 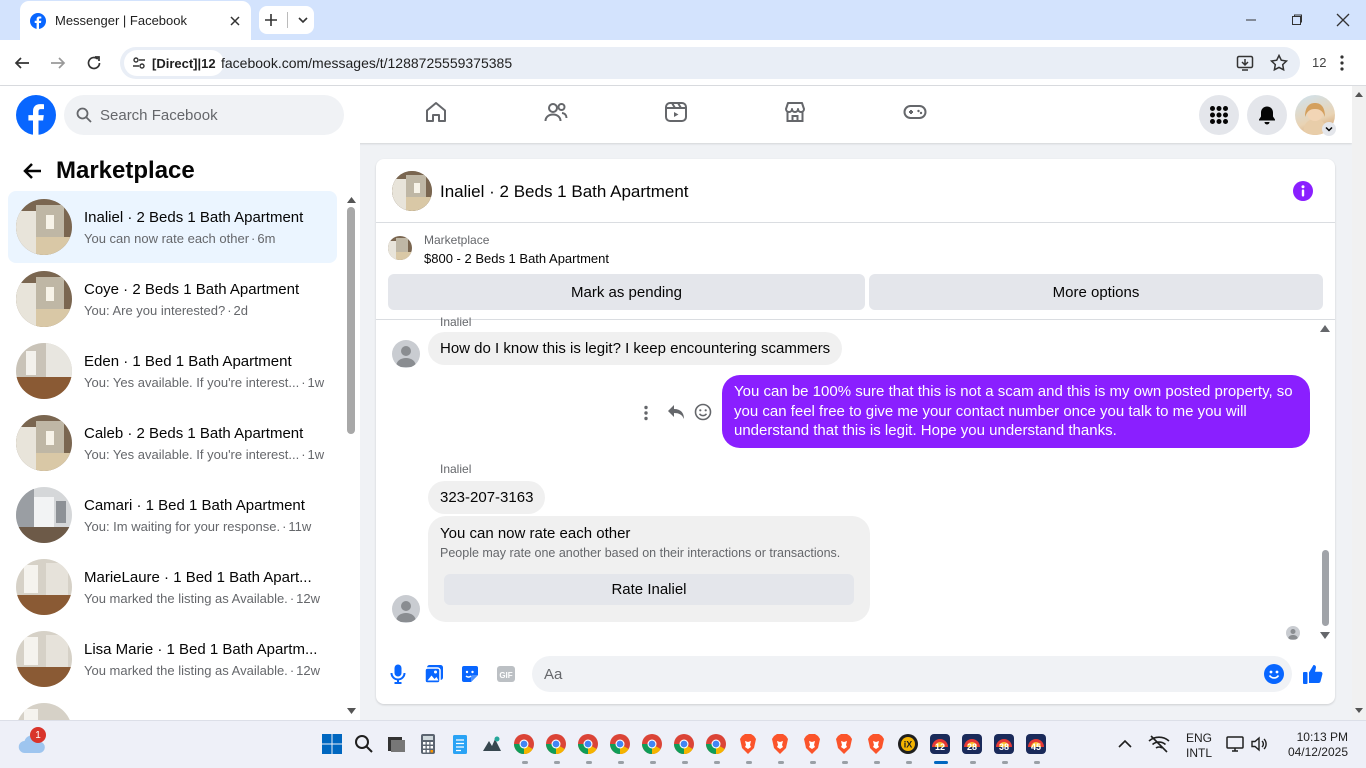 What do you see at coordinates (915, 112) in the screenshot?
I see `gaming-icon` at bounding box center [915, 112].